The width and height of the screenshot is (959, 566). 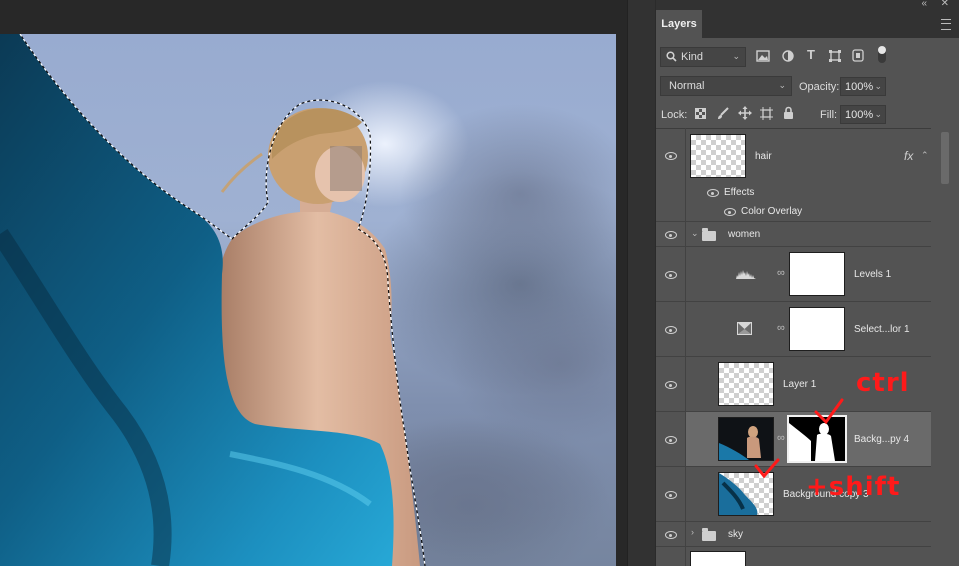 I want to click on layer-row-levels: ∞ Levels 1, so click(x=793, y=274).